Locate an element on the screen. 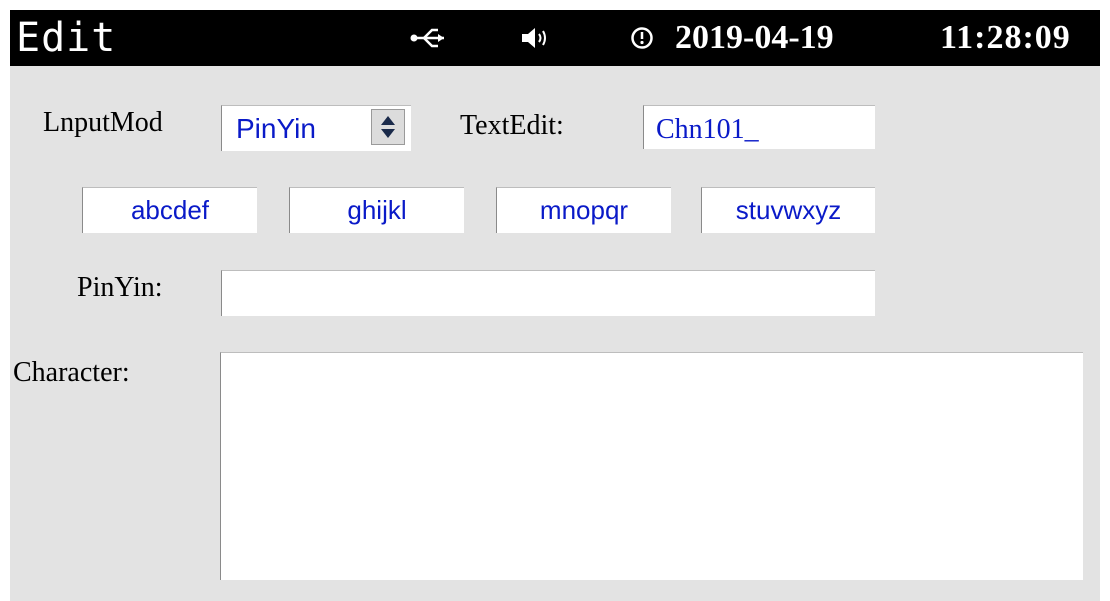 The image size is (1110, 601). spinner-arrows-icon is located at coordinates (388, 127).